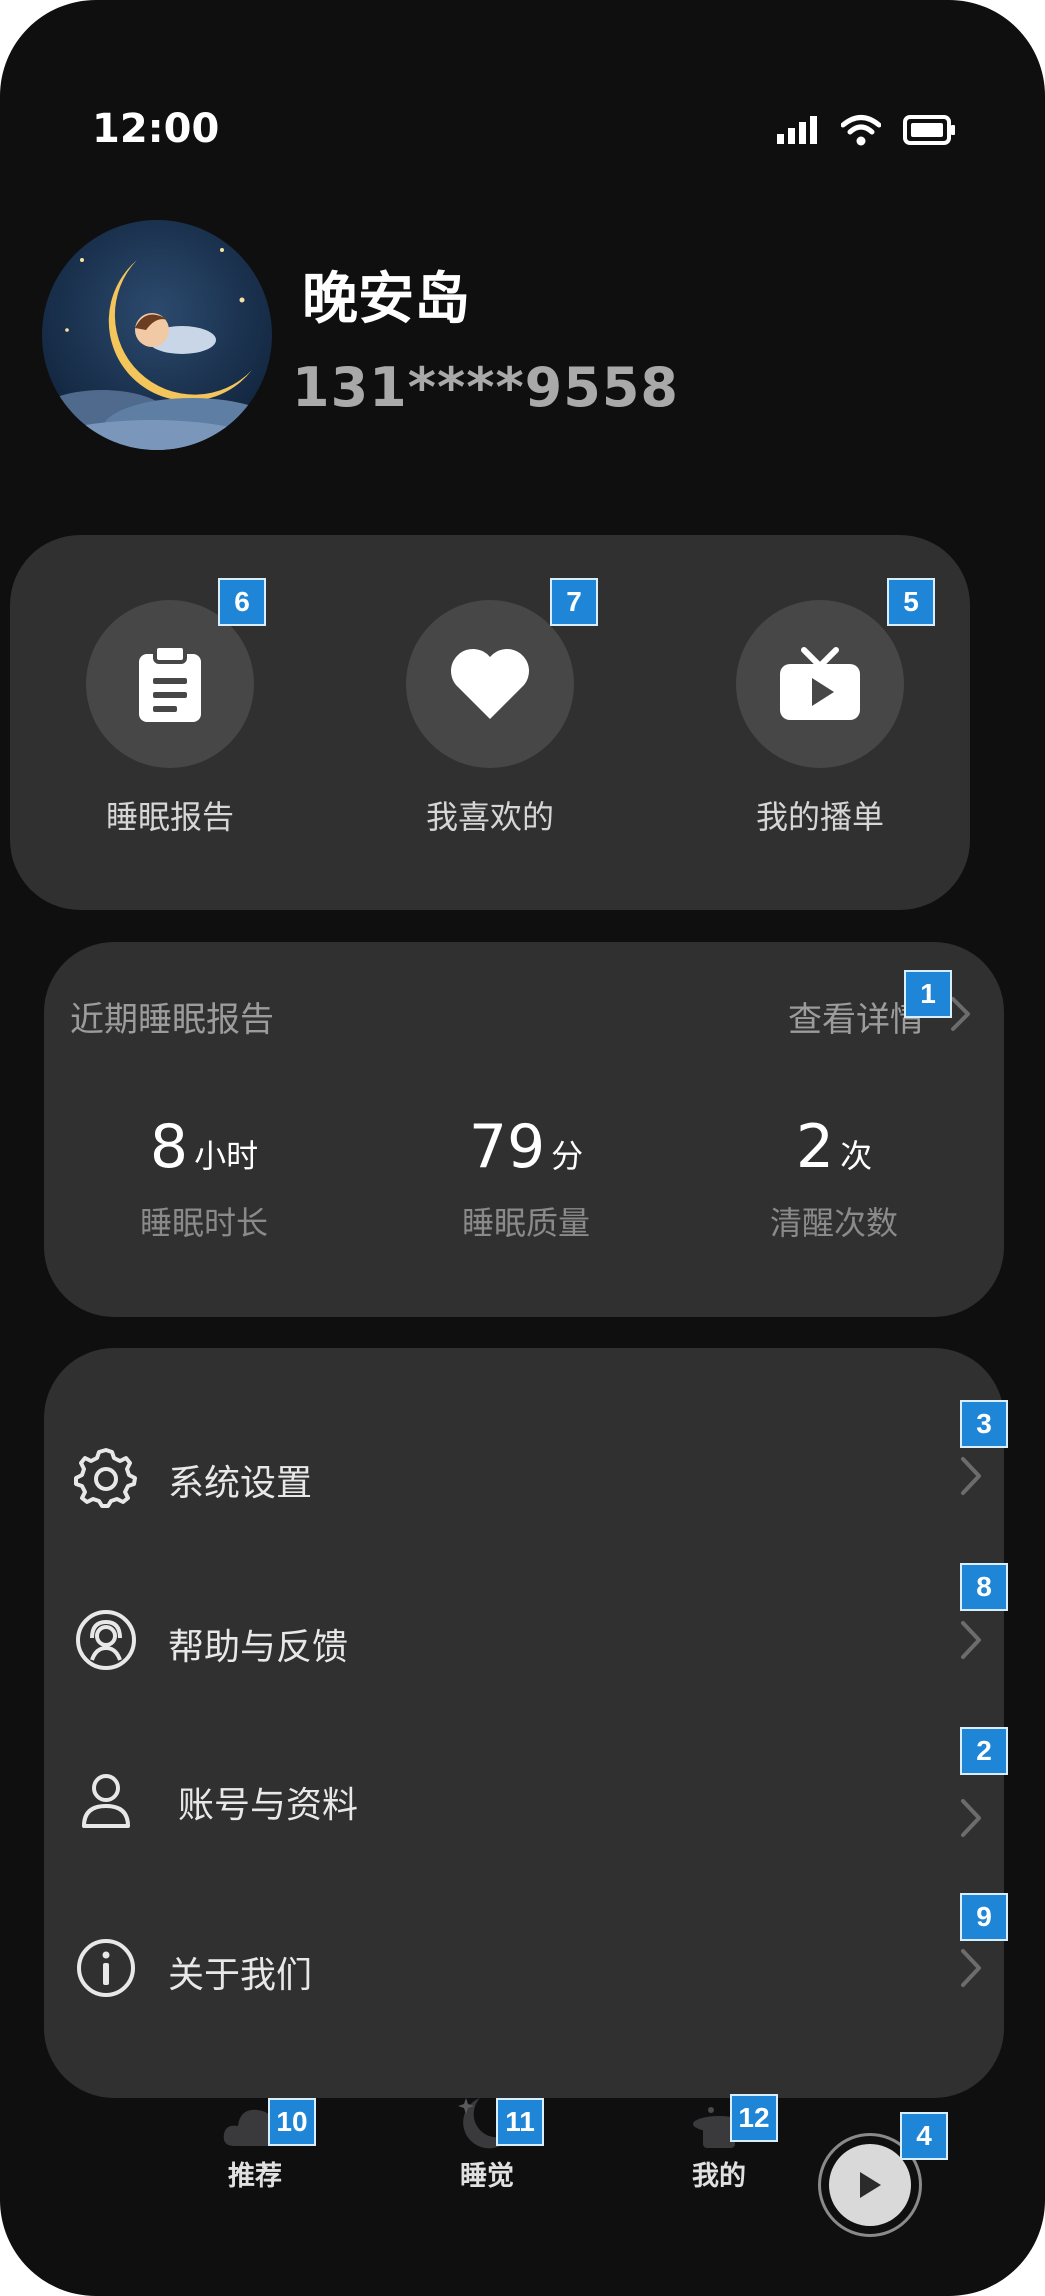  I want to click on quick-playlist: 我的播单, so click(820, 718).